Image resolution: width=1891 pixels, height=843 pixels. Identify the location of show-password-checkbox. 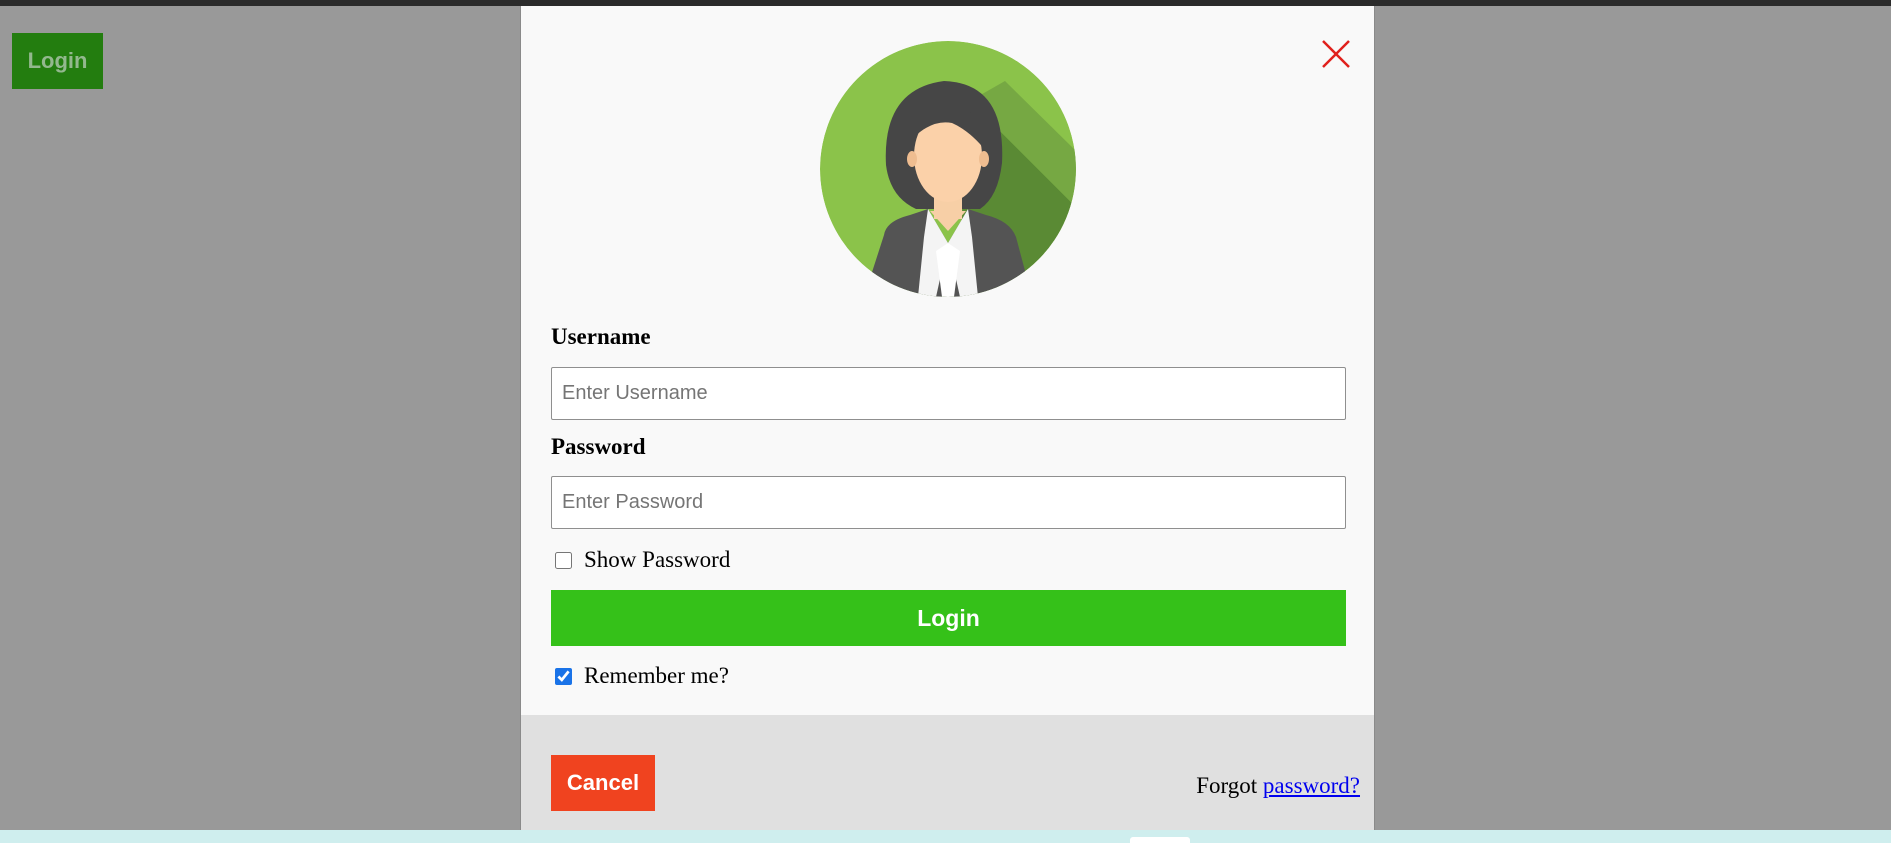
(563, 560).